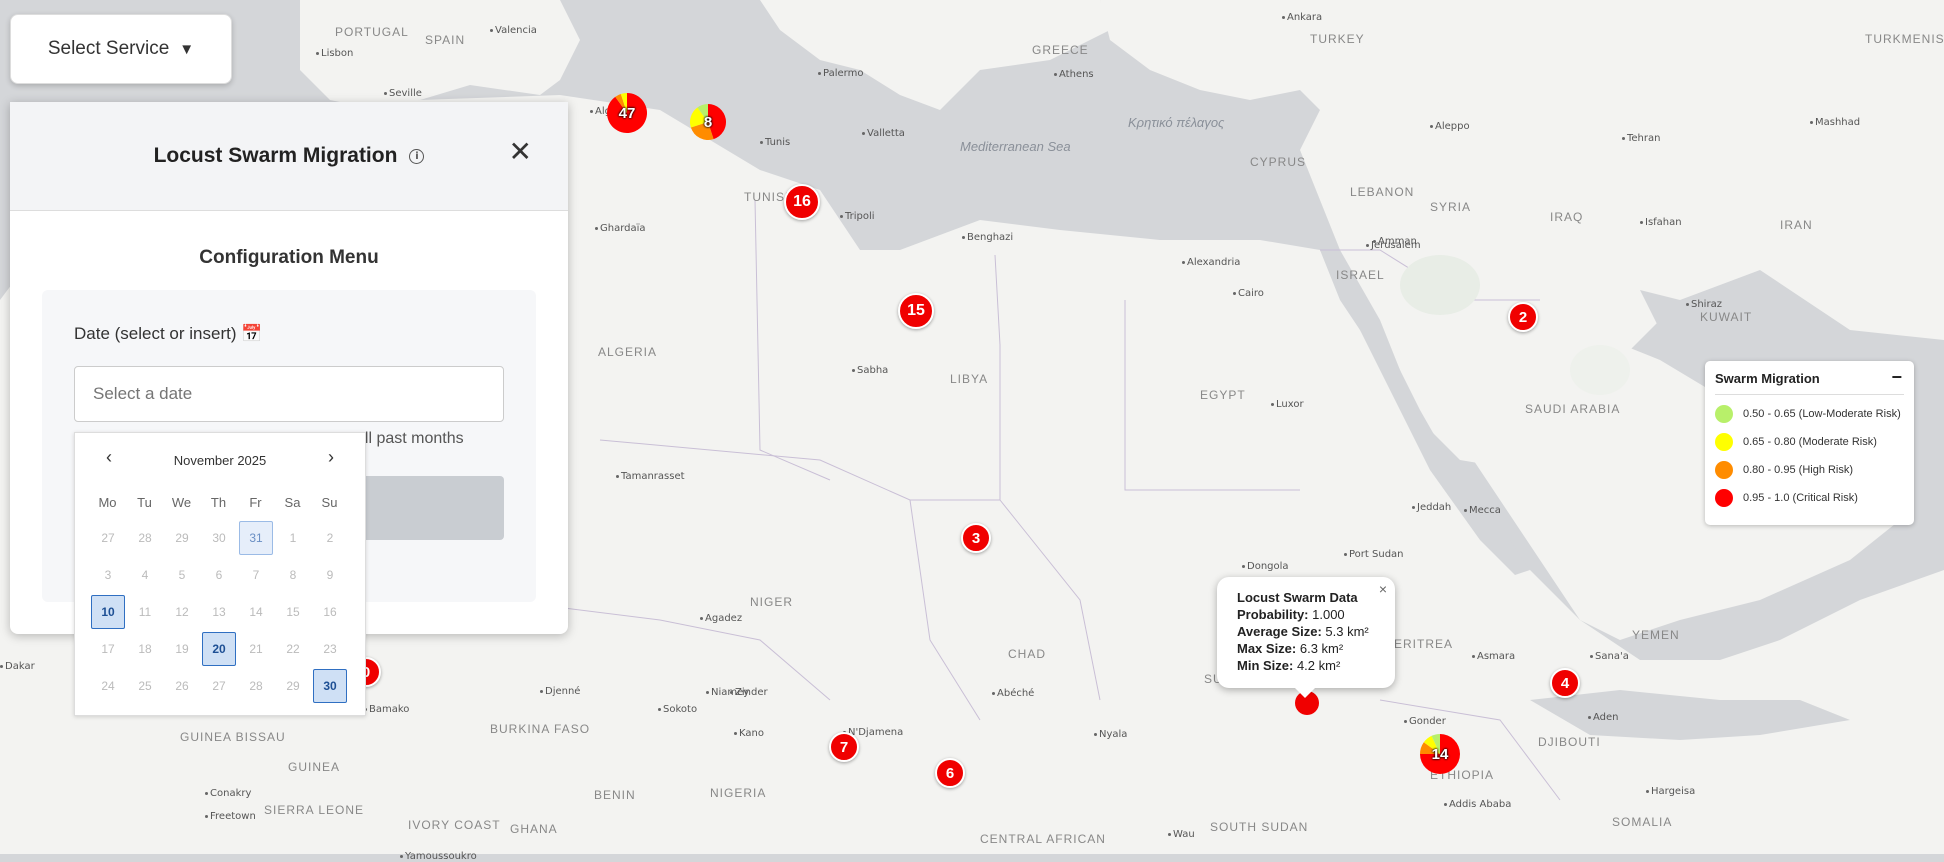 This screenshot has width=1944, height=862. Describe the element at coordinates (1015, 146) in the screenshot. I see `sea-label: Mediterranean Sea` at that location.